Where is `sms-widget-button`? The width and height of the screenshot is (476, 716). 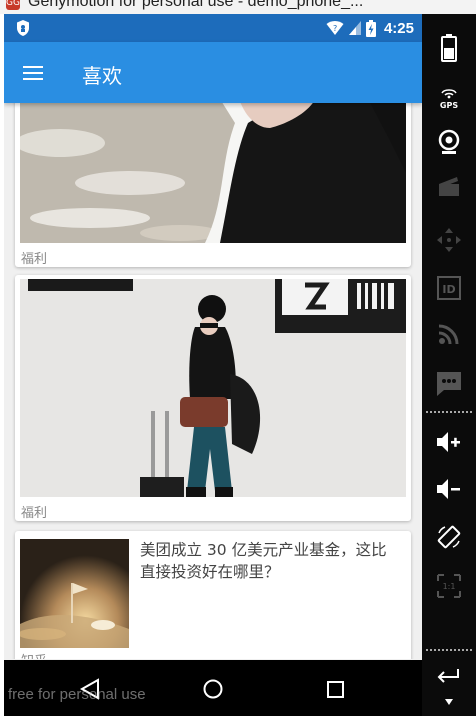 sms-widget-button is located at coordinates (449, 384).